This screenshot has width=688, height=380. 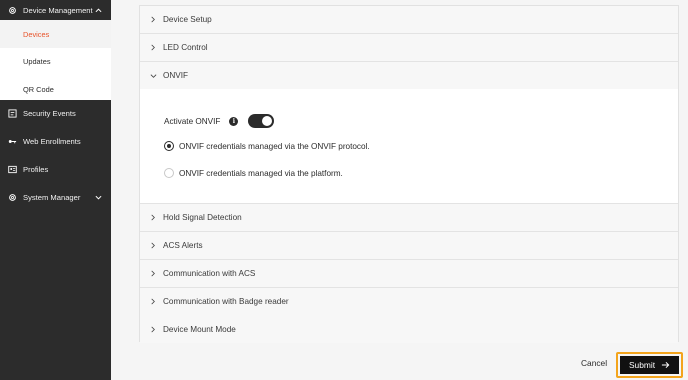 I want to click on sidebar-item-updates: Updates, so click(x=55, y=61).